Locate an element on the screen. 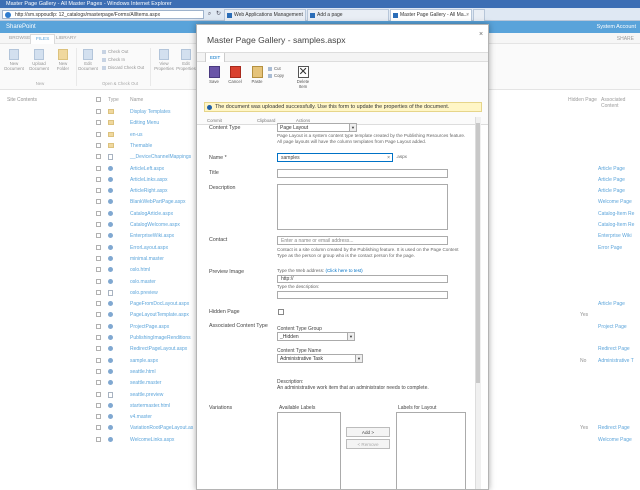 This screenshot has width=640, height=490. search-icon: ⌕ is located at coordinates (209, 14).